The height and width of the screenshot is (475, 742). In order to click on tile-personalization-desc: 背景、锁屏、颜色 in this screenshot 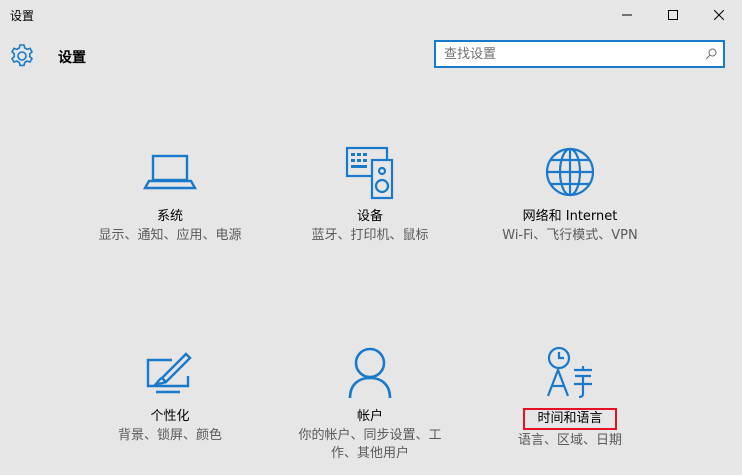, I will do `click(169, 435)`.